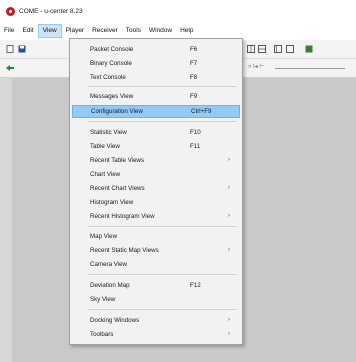 The image size is (356, 362). I want to click on menu-item-shortcut: F8, so click(194, 77).